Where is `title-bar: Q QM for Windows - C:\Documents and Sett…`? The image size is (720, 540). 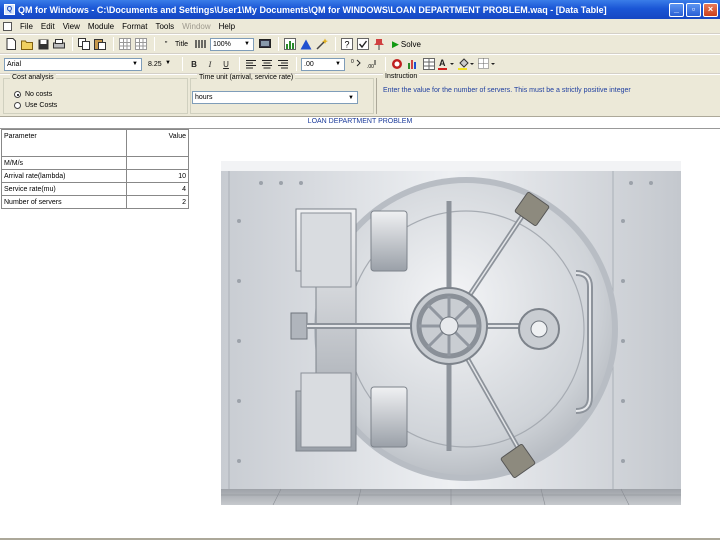
title-bar: Q QM for Windows - C:\Documents and Sett… is located at coordinates (360, 9).